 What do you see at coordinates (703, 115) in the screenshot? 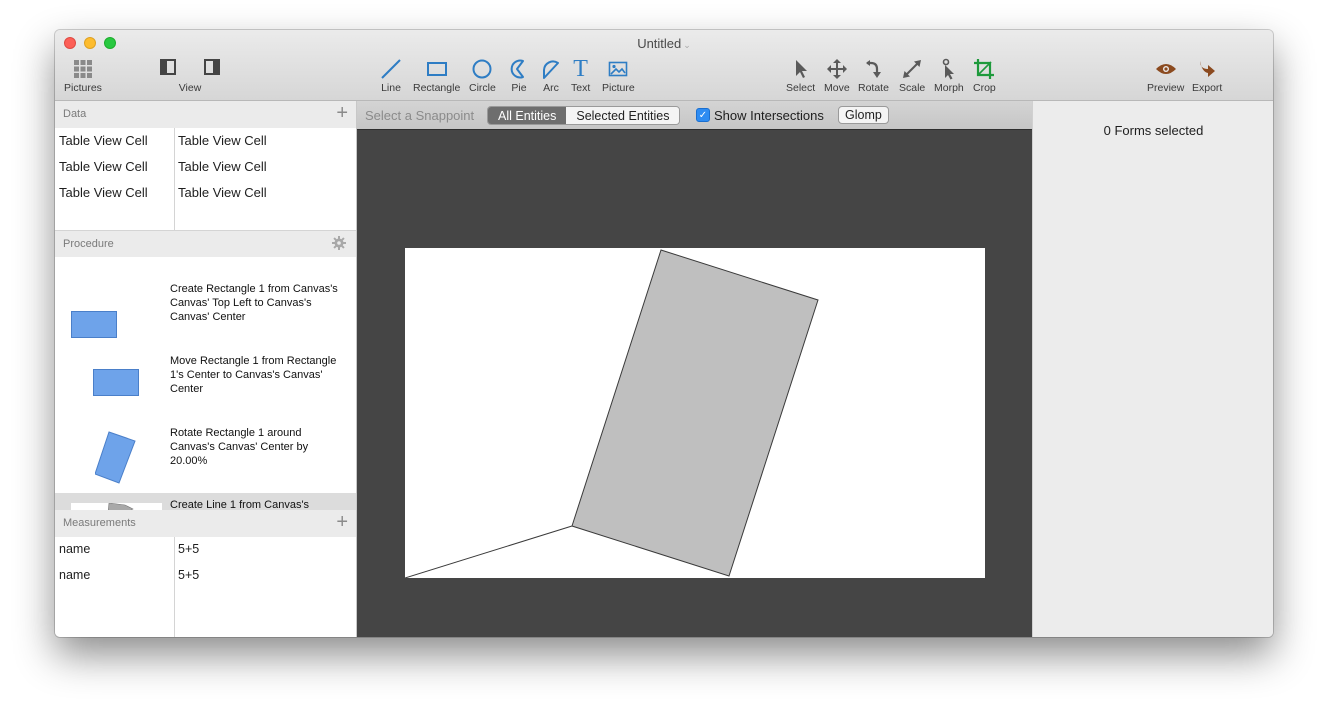
I see `show-intersections-checkbox: ✓` at bounding box center [703, 115].